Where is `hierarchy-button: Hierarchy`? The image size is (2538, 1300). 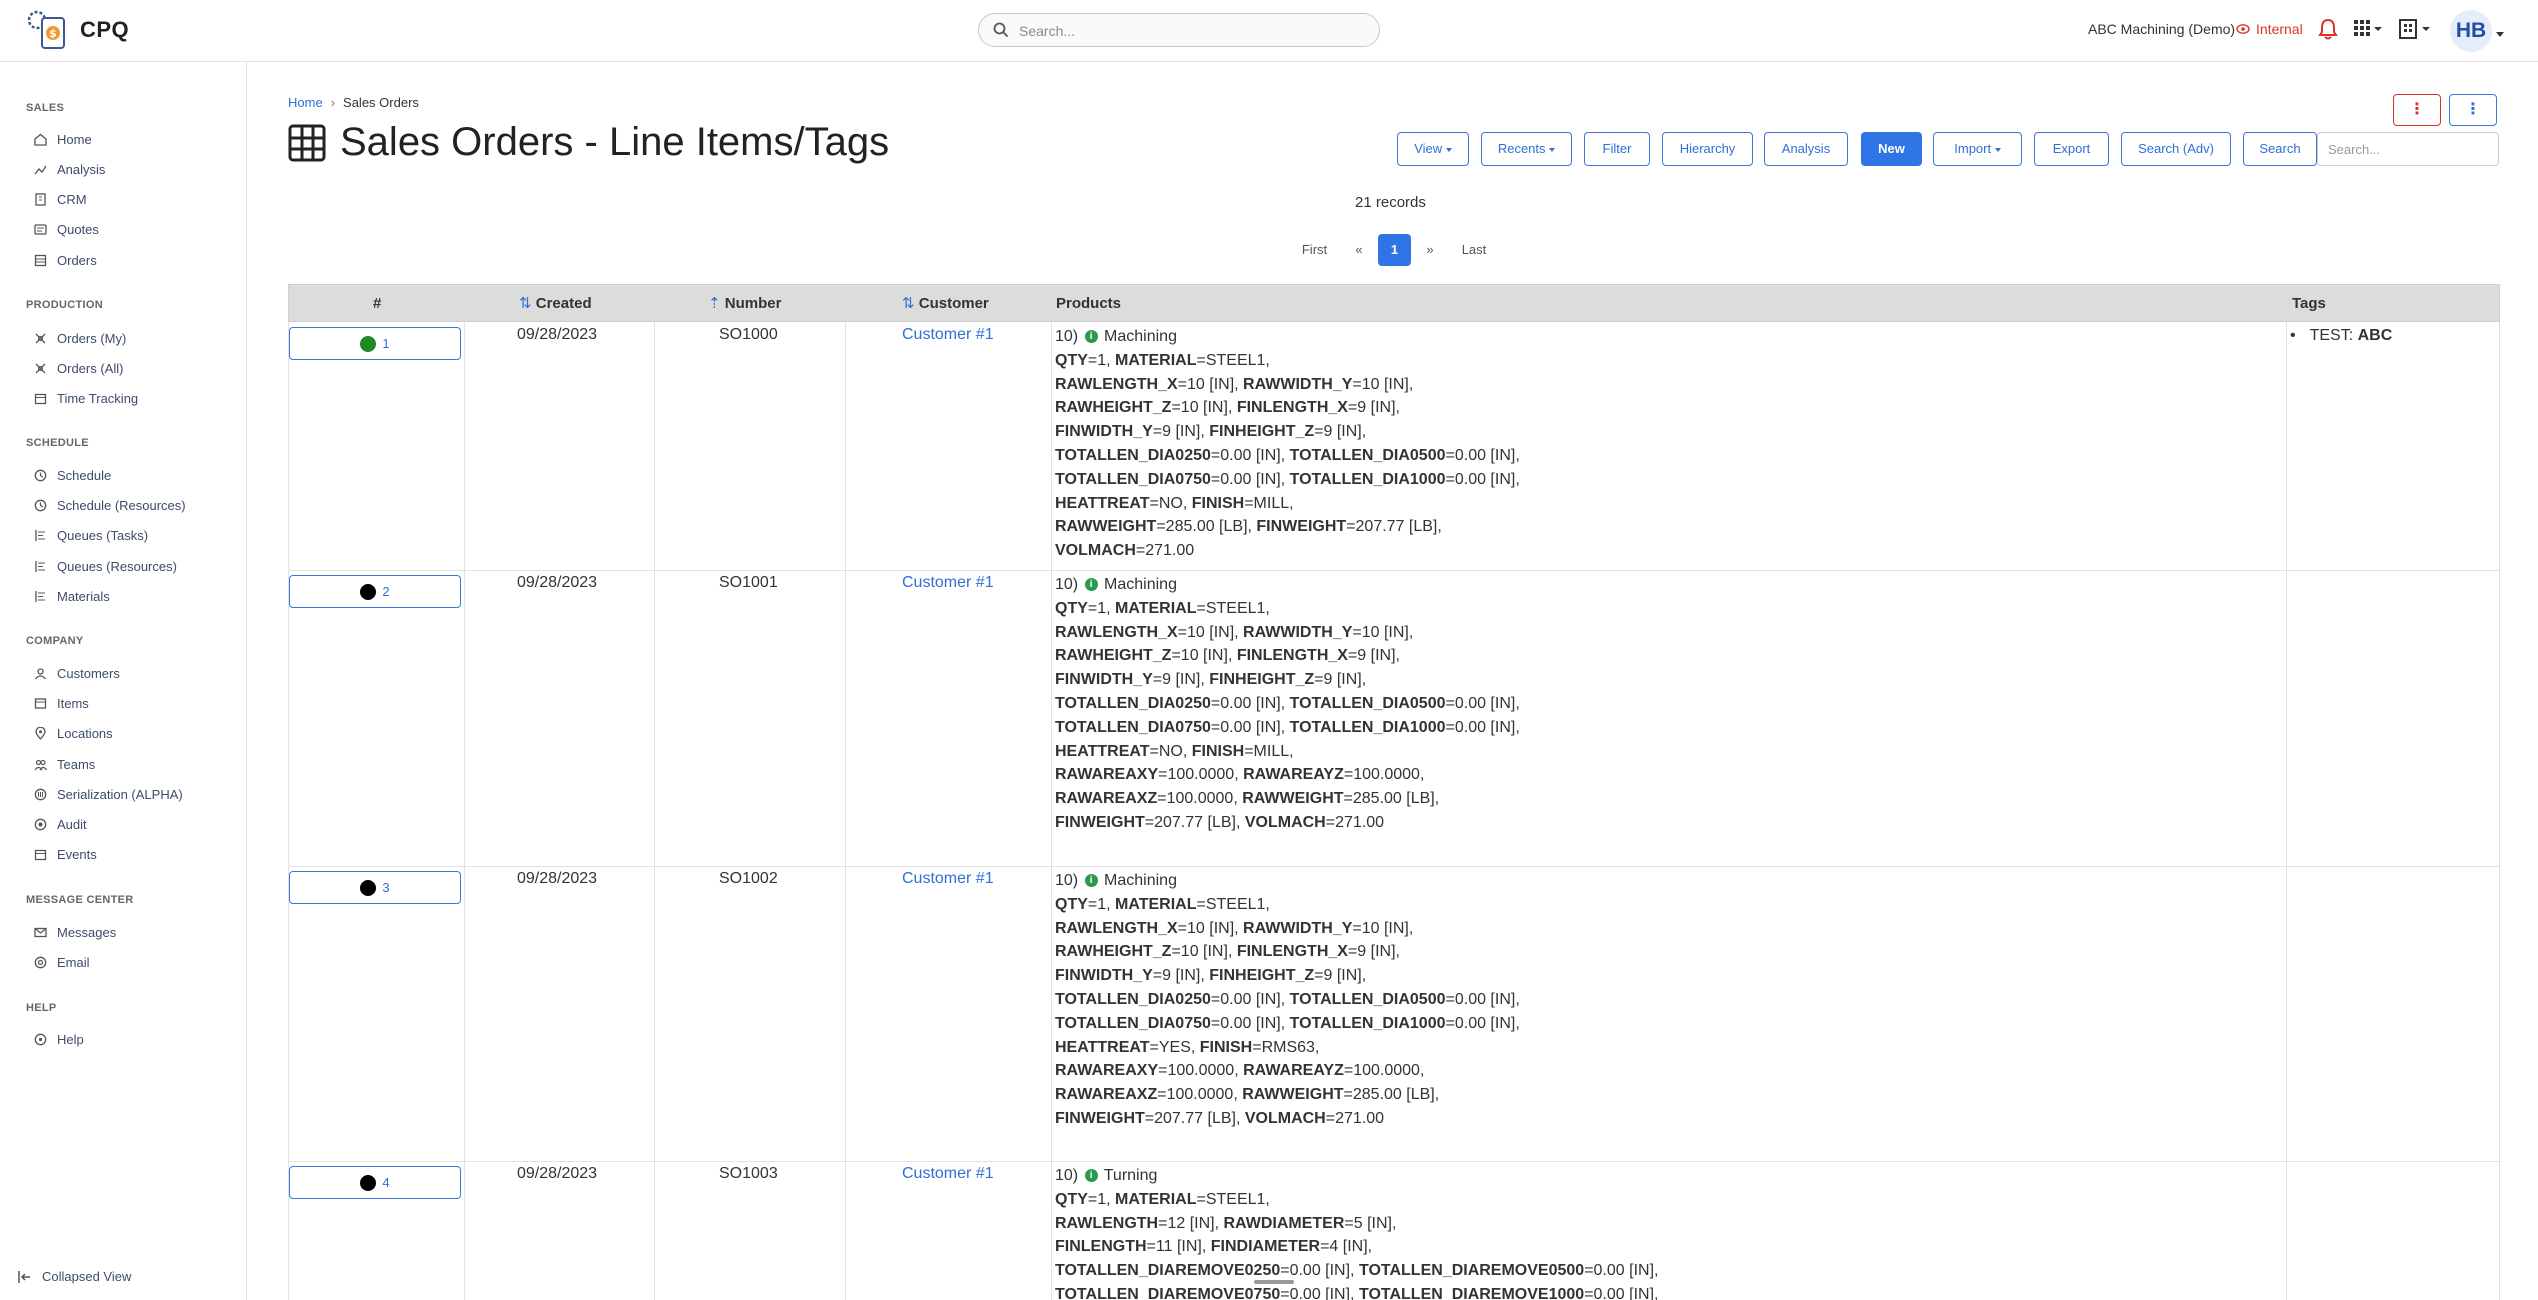 hierarchy-button: Hierarchy is located at coordinates (1707, 149).